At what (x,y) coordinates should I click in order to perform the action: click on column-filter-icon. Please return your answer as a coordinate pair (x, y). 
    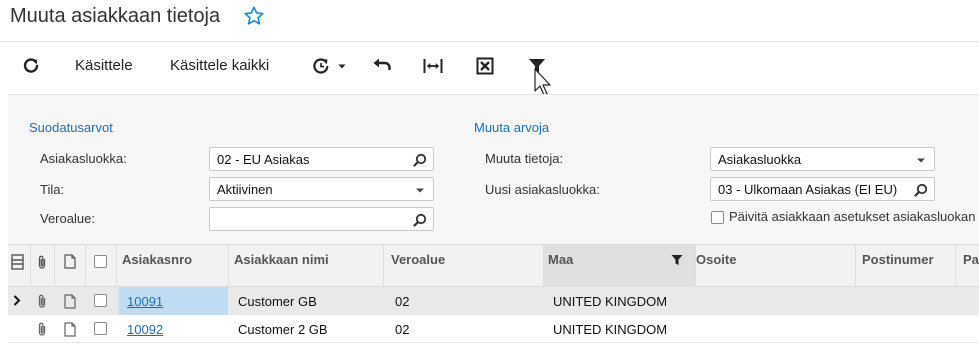
    Looking at the image, I should click on (677, 260).